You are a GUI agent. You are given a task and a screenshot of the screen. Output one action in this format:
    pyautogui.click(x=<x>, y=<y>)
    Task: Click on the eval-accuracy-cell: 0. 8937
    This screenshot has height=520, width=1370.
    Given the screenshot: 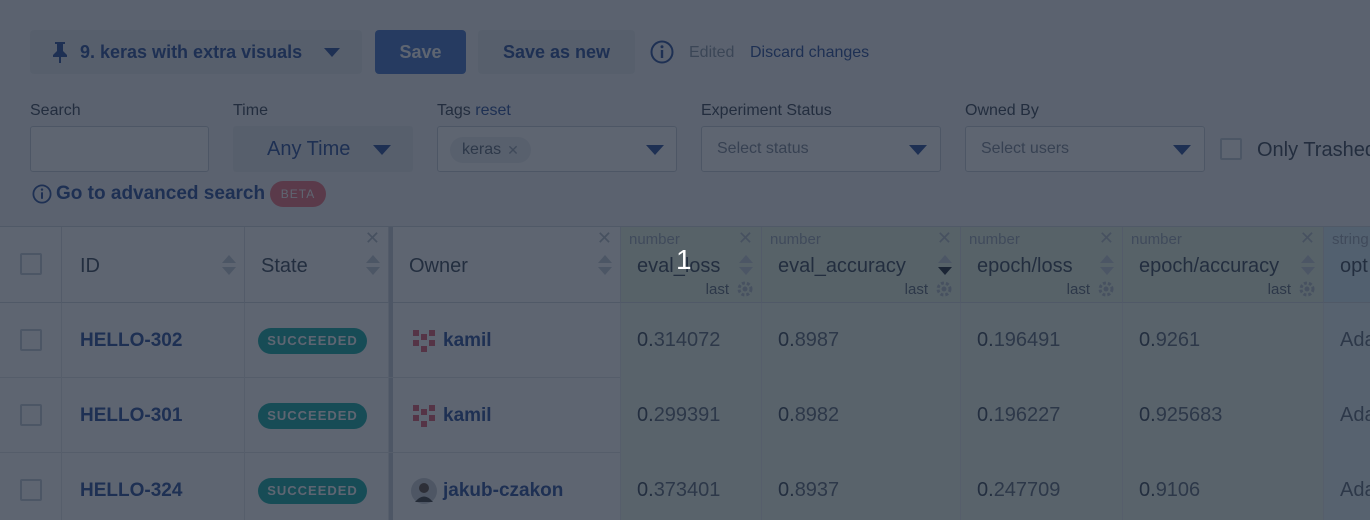 What is the action you would take?
    pyautogui.click(x=861, y=486)
    